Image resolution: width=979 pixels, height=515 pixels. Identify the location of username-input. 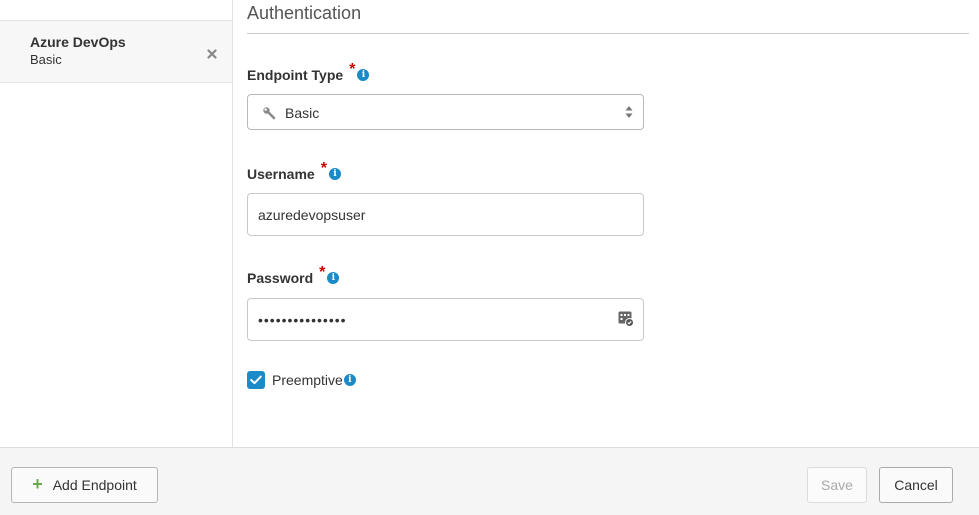
(445, 214).